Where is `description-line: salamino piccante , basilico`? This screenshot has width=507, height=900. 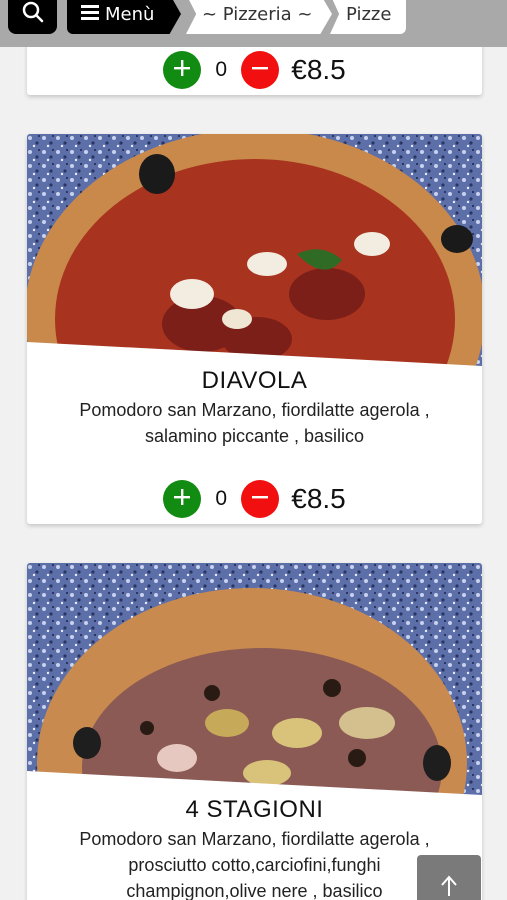 description-line: salamino piccante , basilico is located at coordinates (254, 436).